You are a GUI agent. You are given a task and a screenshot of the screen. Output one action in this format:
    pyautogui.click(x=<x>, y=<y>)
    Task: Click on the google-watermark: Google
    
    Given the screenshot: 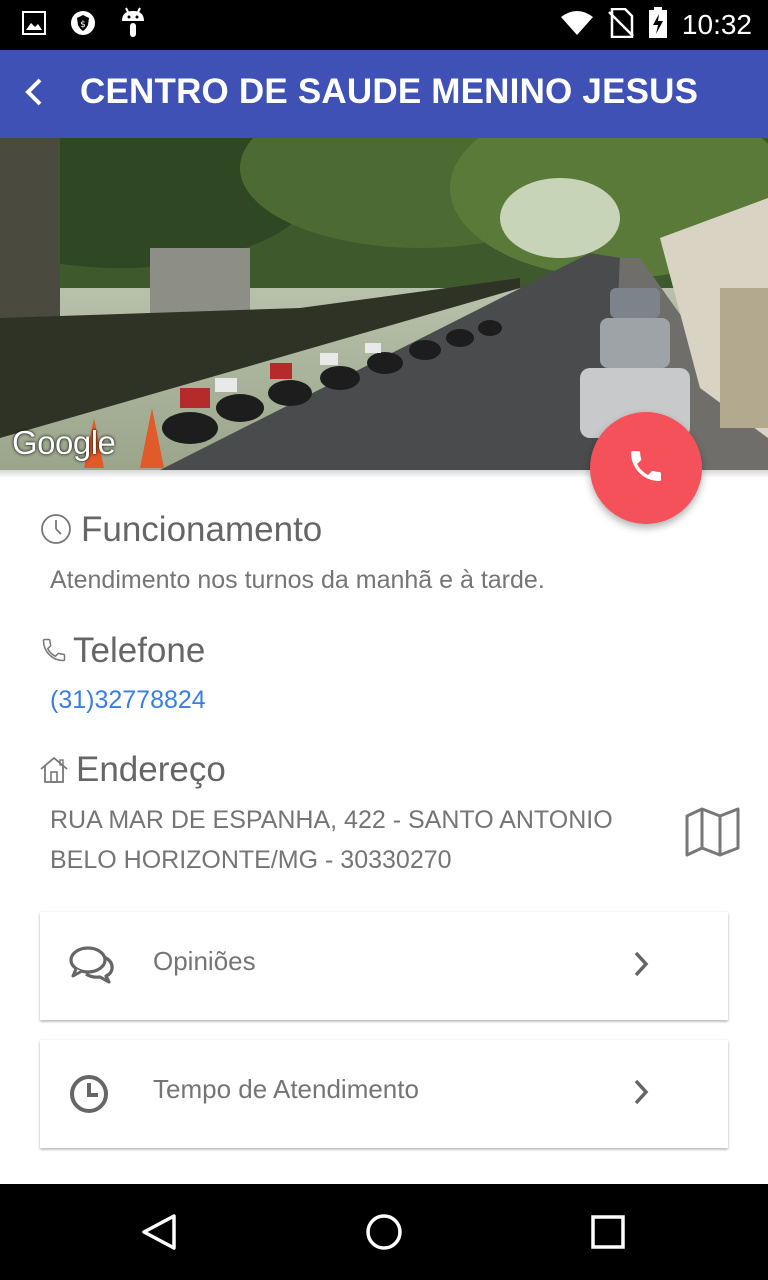 What is the action you would take?
    pyautogui.click(x=64, y=442)
    